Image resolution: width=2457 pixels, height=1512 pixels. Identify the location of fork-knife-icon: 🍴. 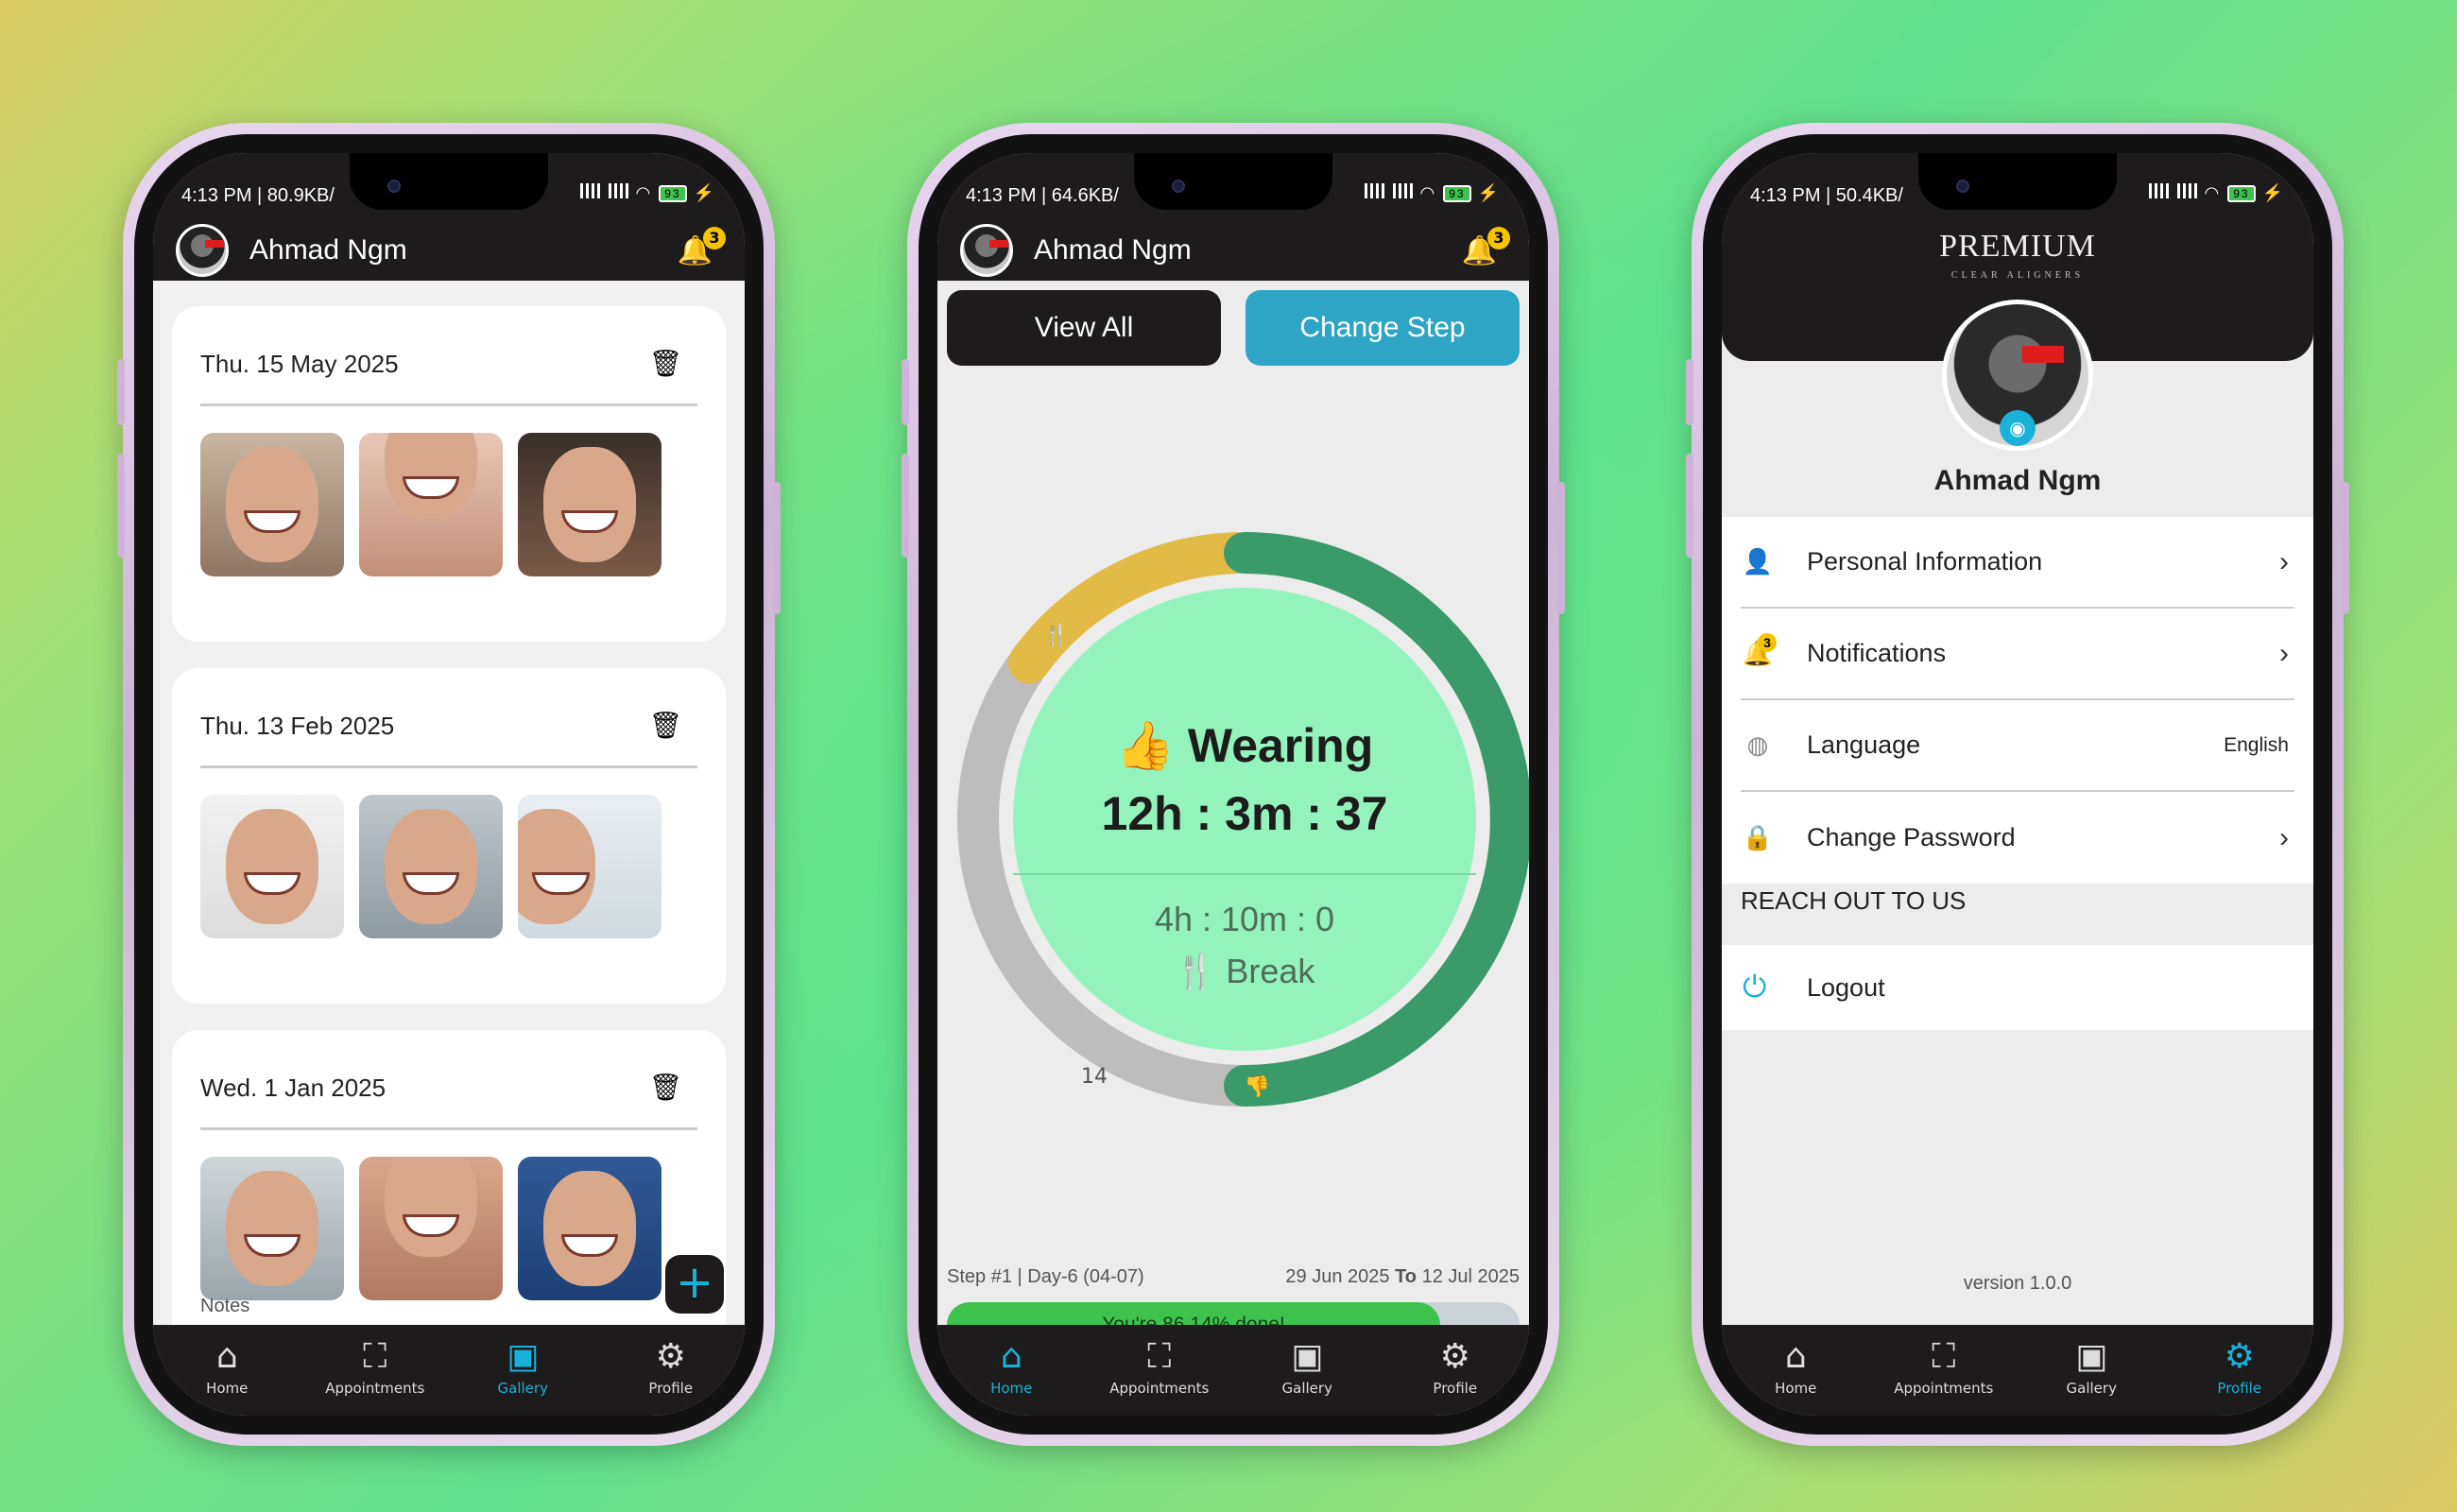
(1195, 971).